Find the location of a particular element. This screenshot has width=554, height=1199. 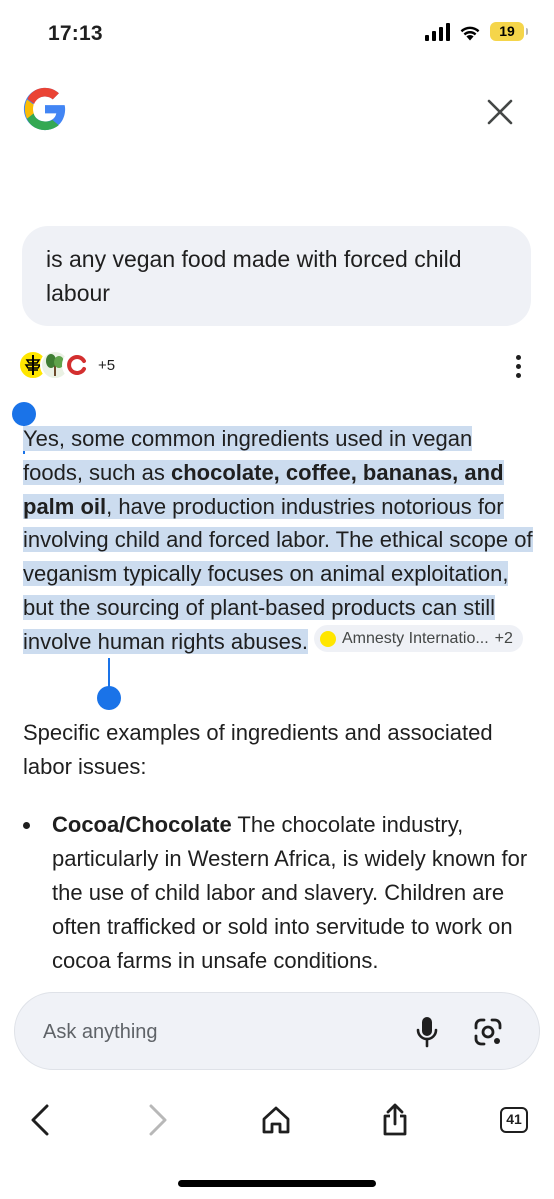

battery-indicator: 19 is located at coordinates (509, 31).